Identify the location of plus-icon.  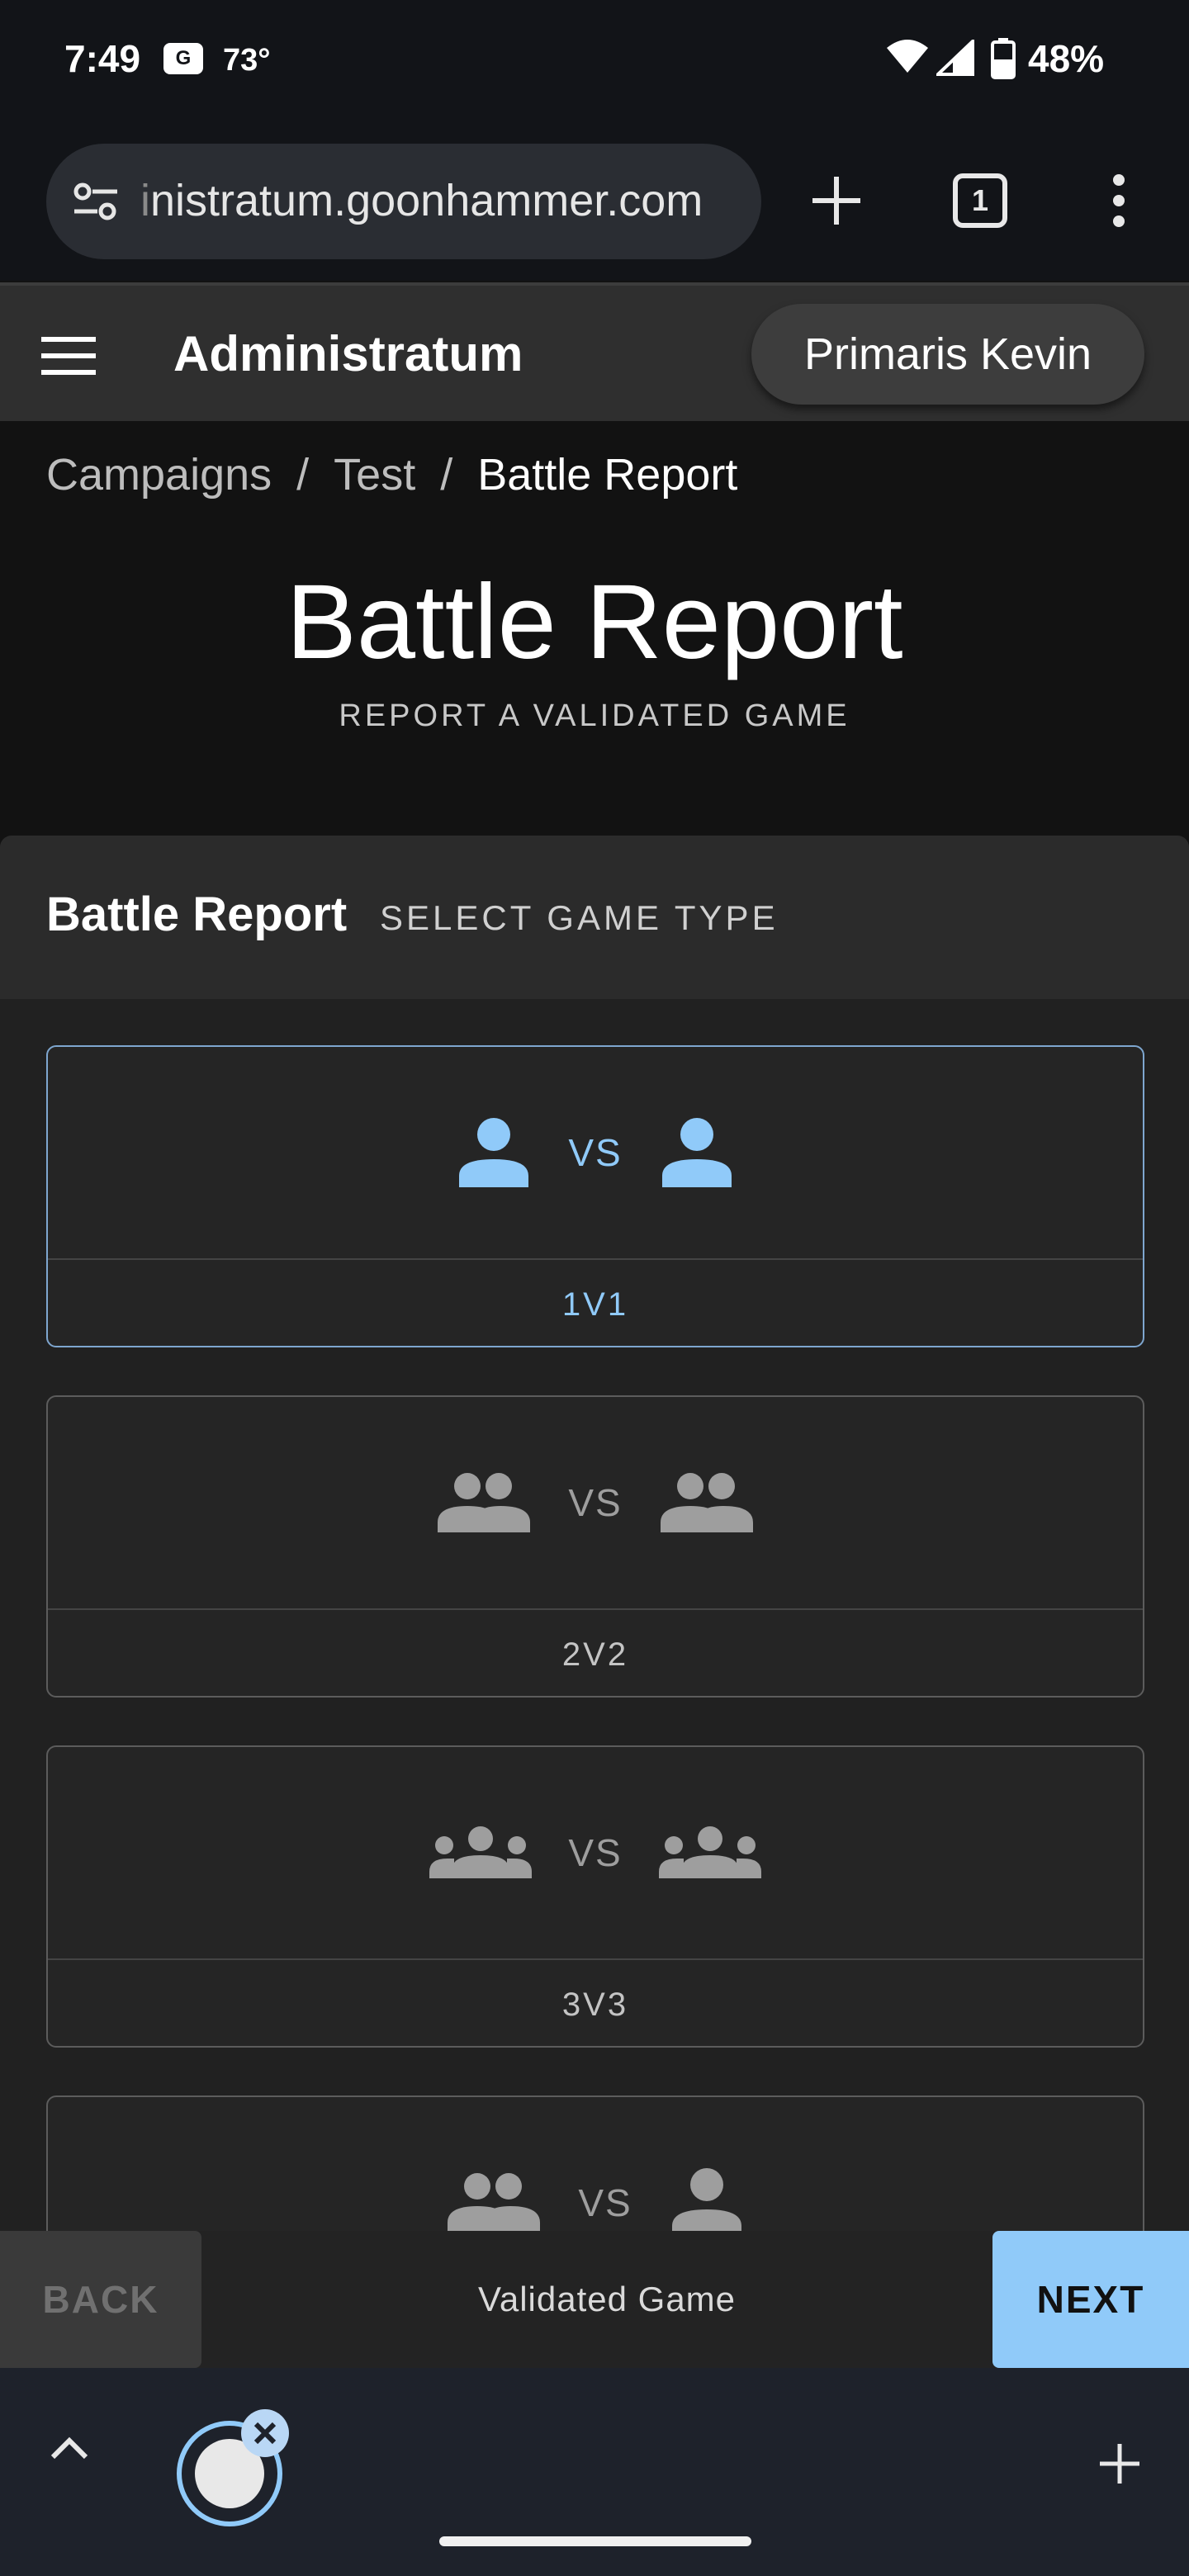
(1120, 2464).